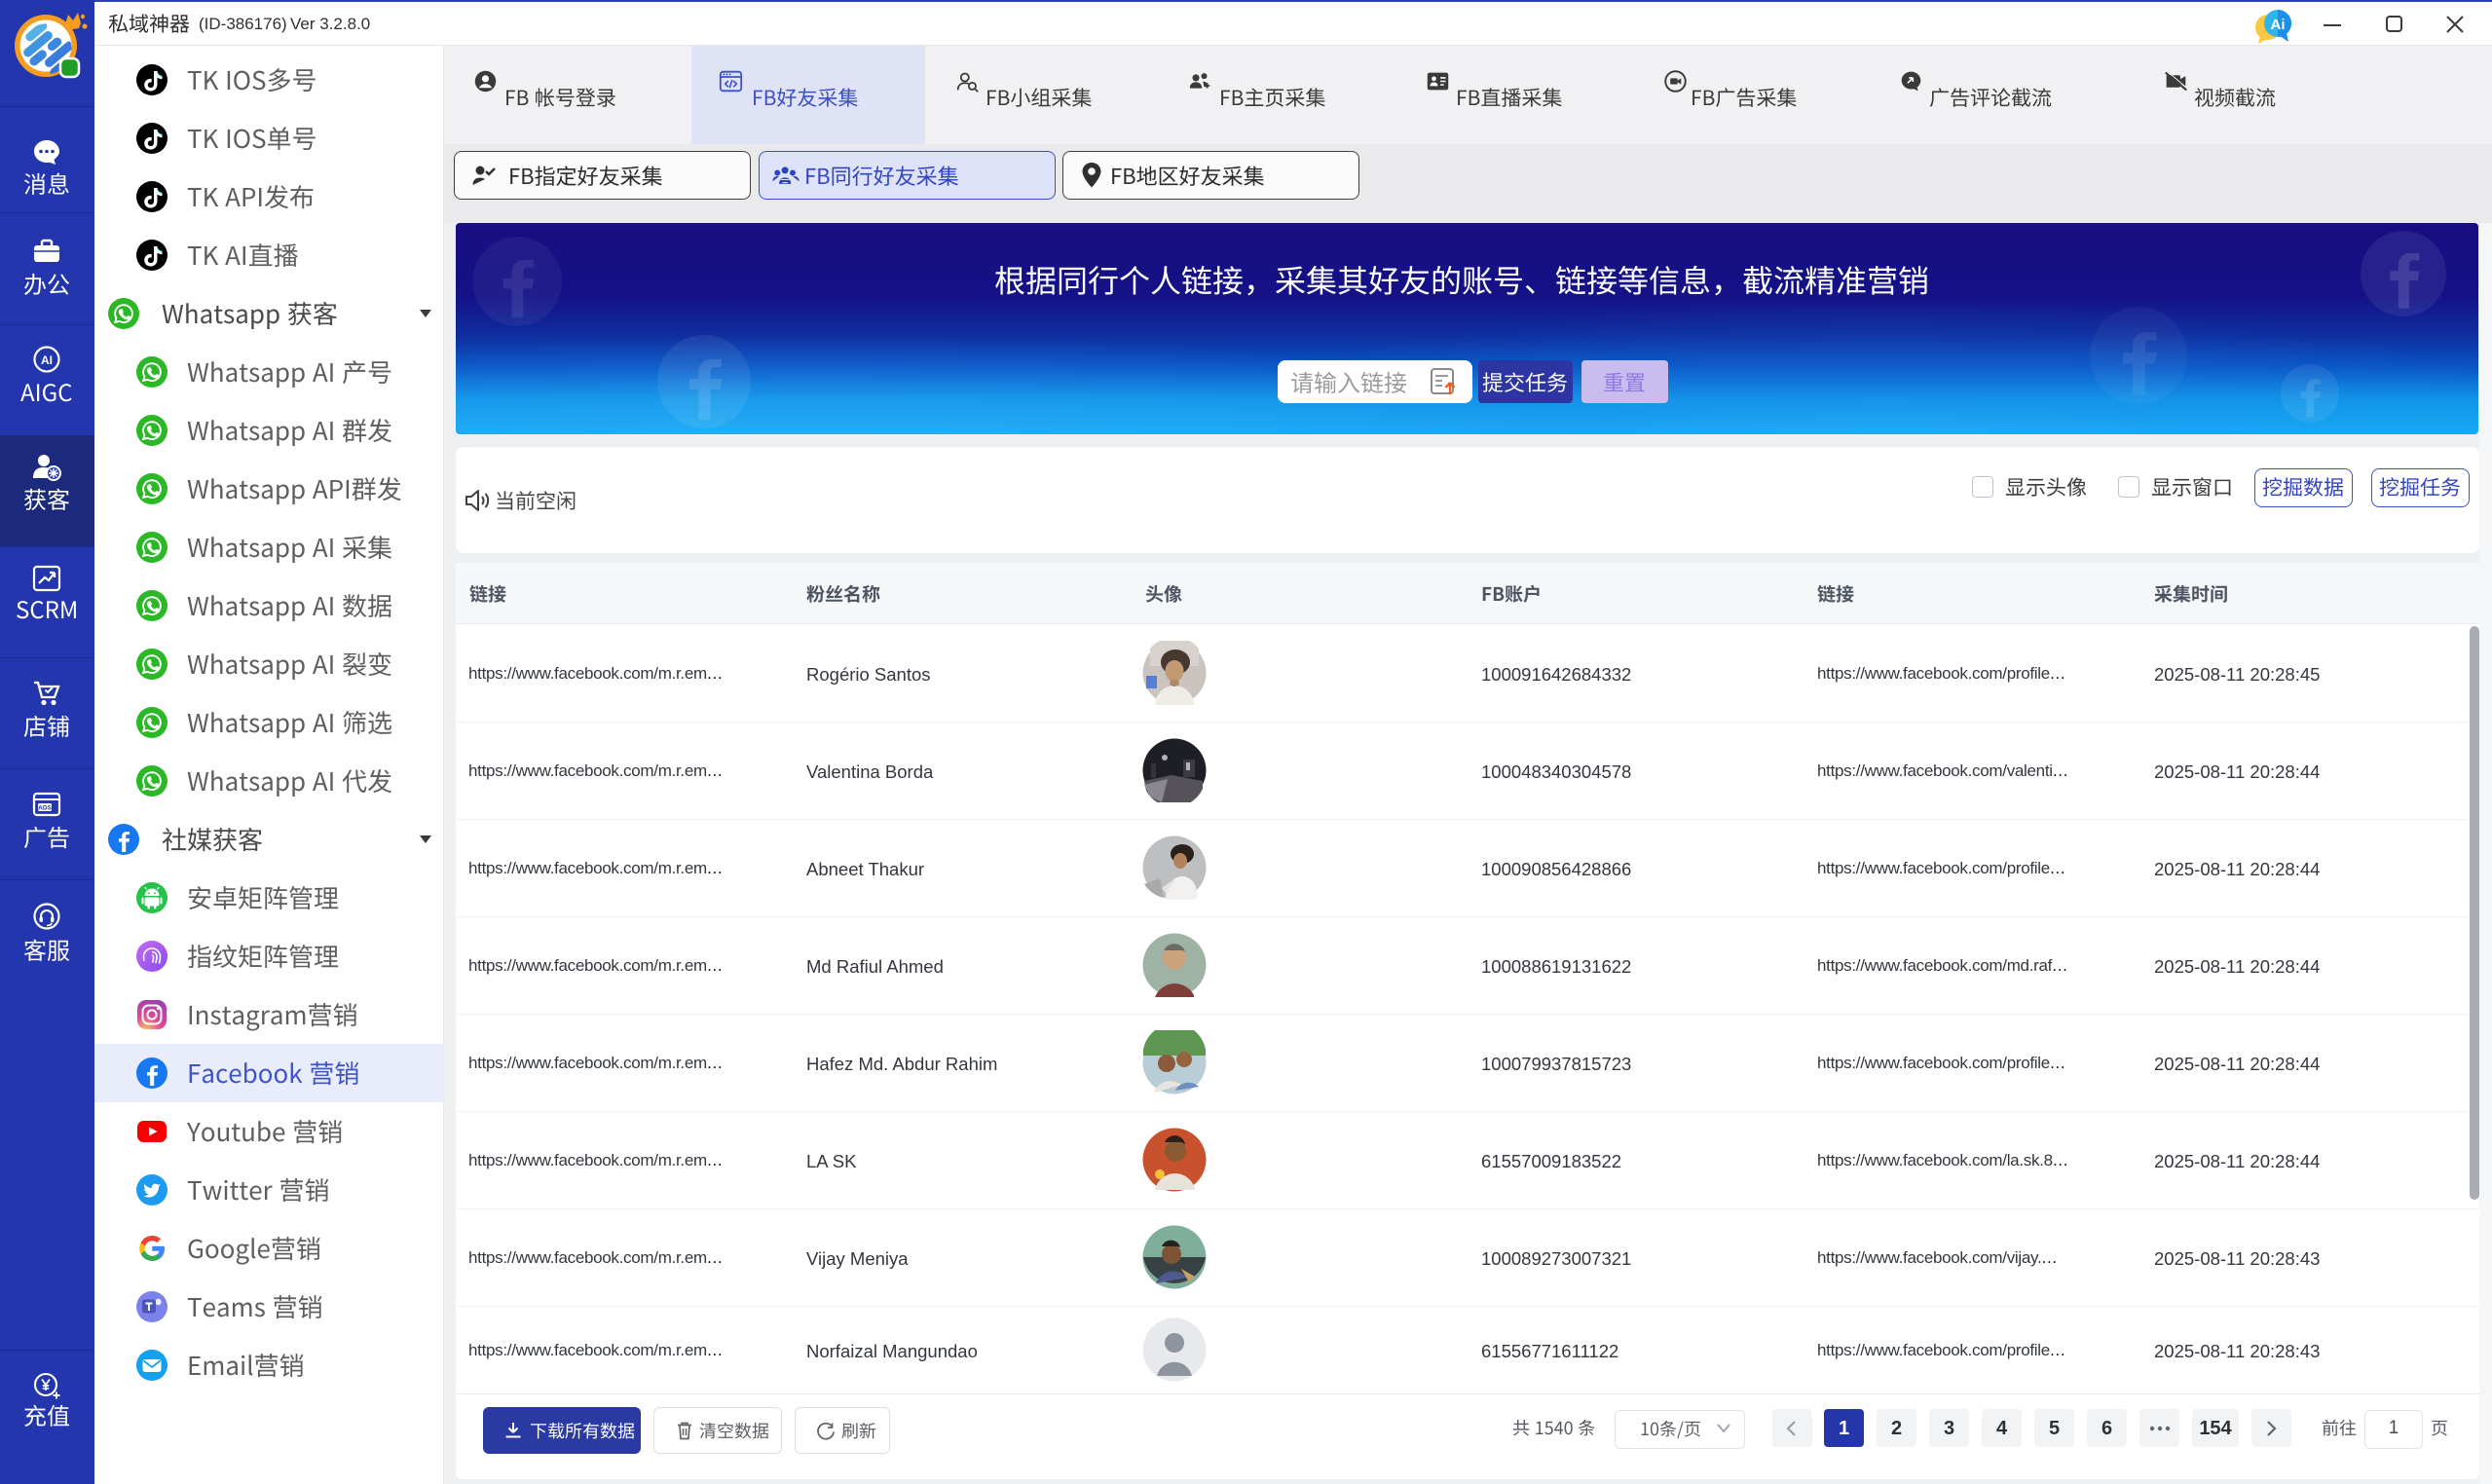 This screenshot has width=2492, height=1484. What do you see at coordinates (2278, 25) in the screenshot?
I see `svg-text: Ai` at bounding box center [2278, 25].